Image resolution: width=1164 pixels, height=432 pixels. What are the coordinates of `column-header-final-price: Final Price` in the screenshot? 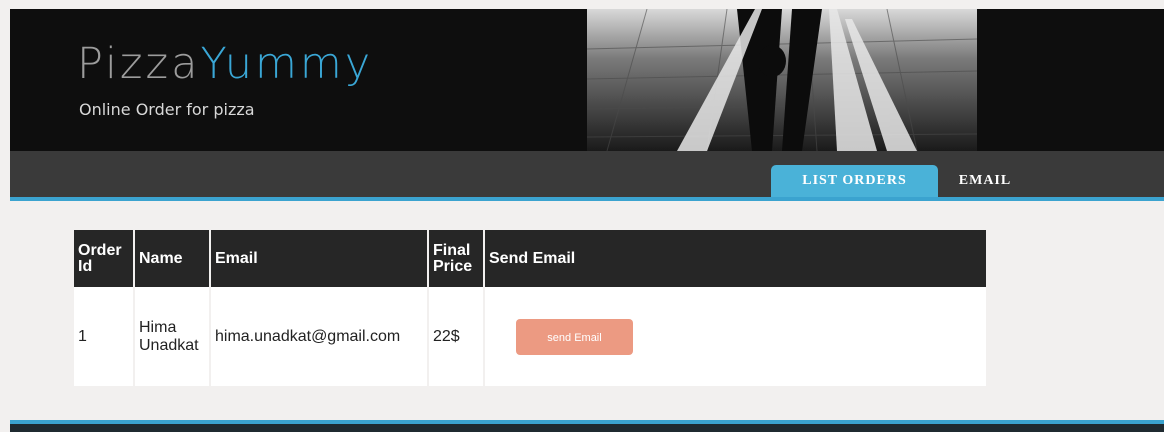 It's located at (456, 258).